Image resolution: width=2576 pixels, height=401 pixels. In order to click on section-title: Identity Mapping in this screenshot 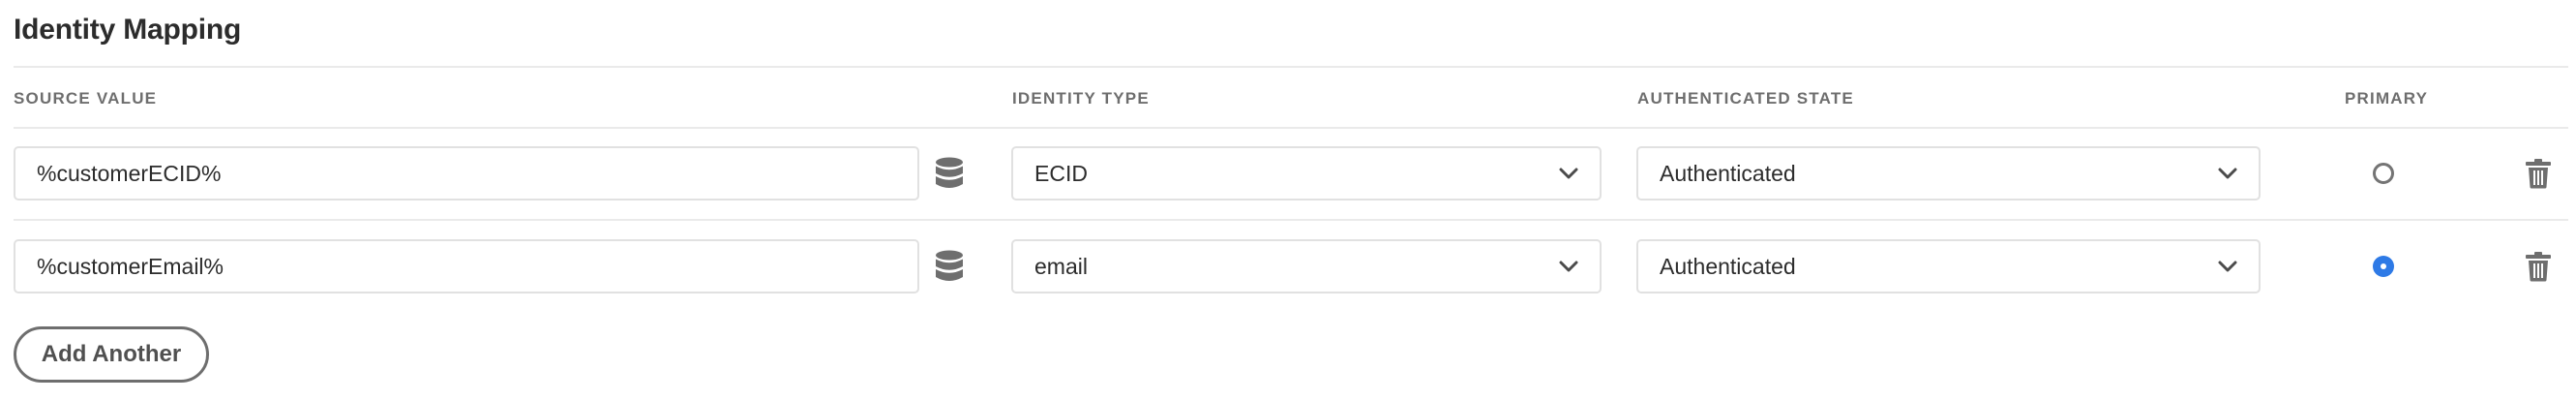, I will do `click(128, 30)`.